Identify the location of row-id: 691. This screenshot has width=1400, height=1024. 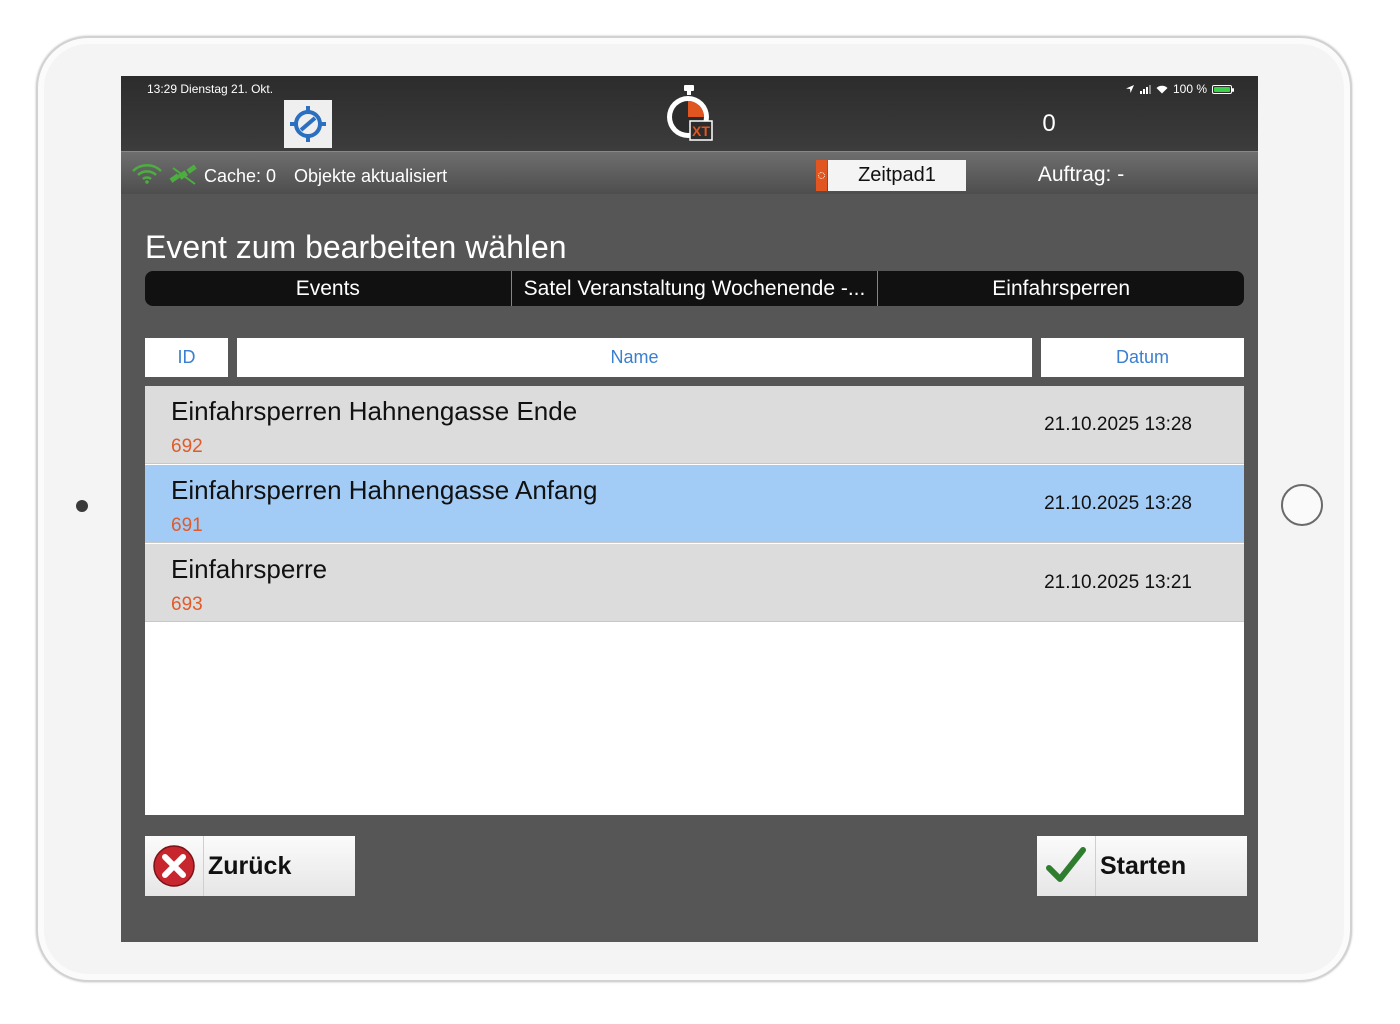
(187, 525).